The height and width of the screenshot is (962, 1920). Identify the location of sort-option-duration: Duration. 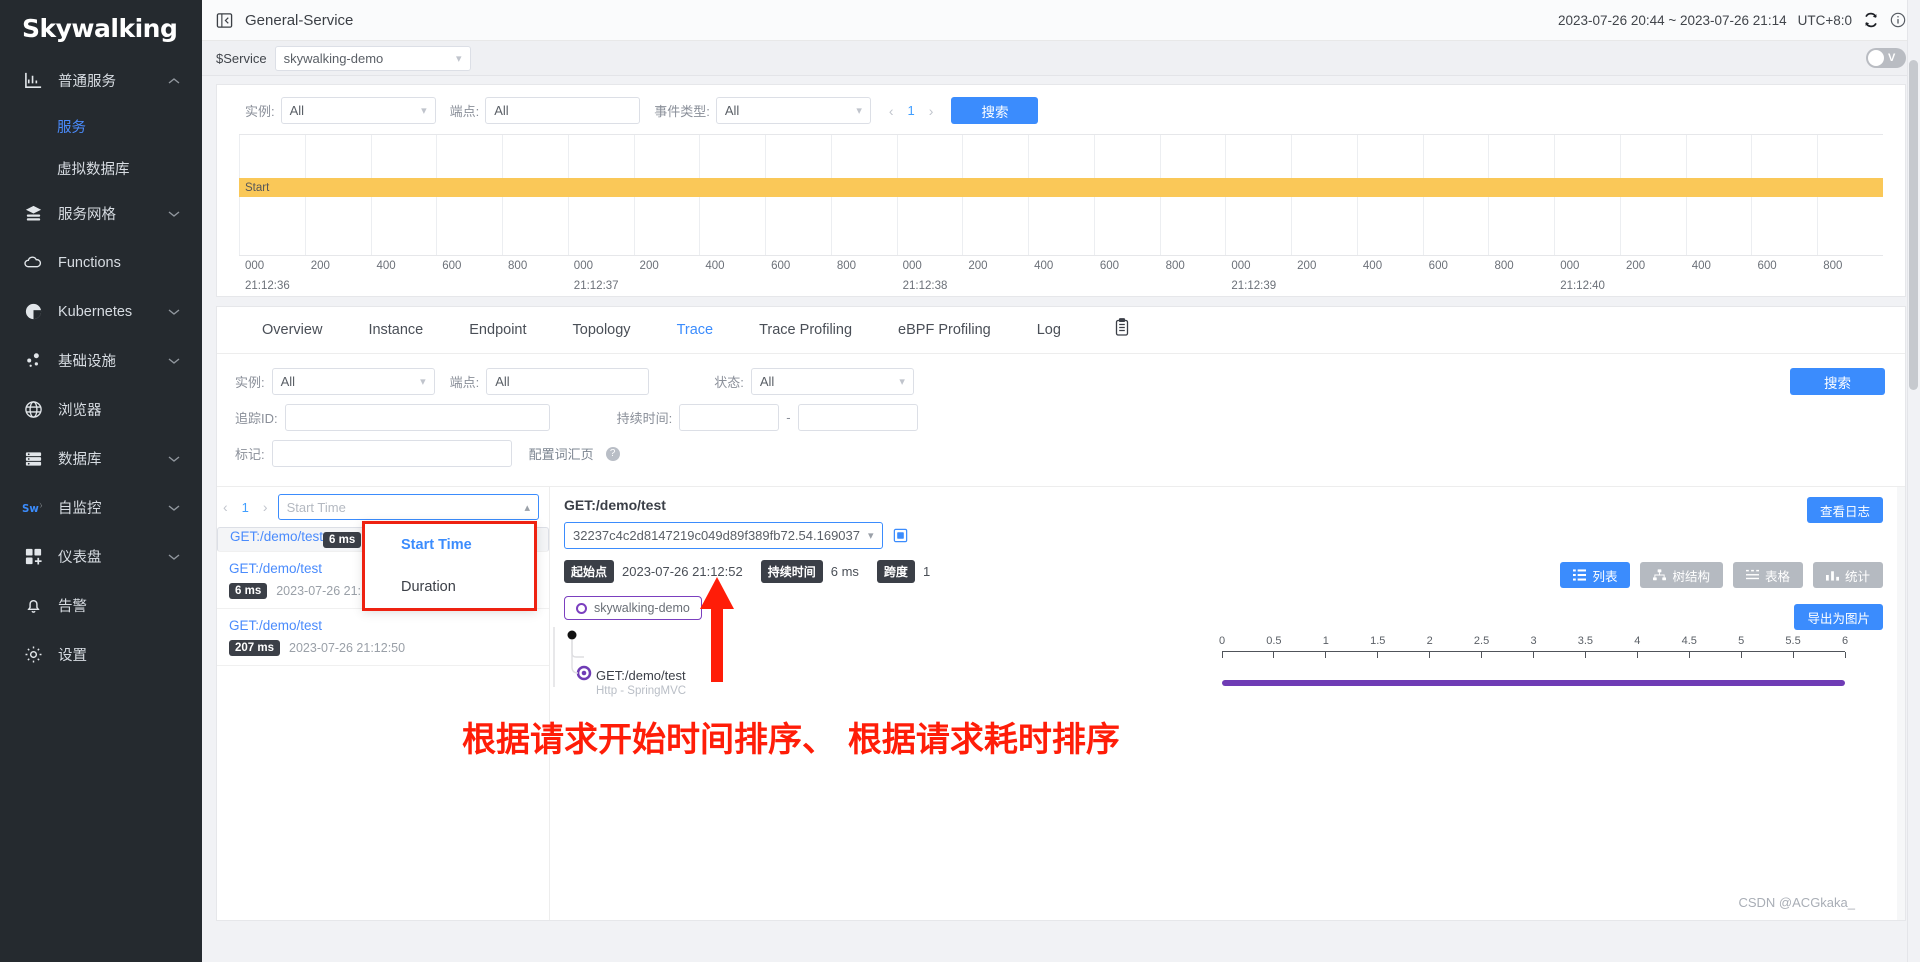
(449, 587).